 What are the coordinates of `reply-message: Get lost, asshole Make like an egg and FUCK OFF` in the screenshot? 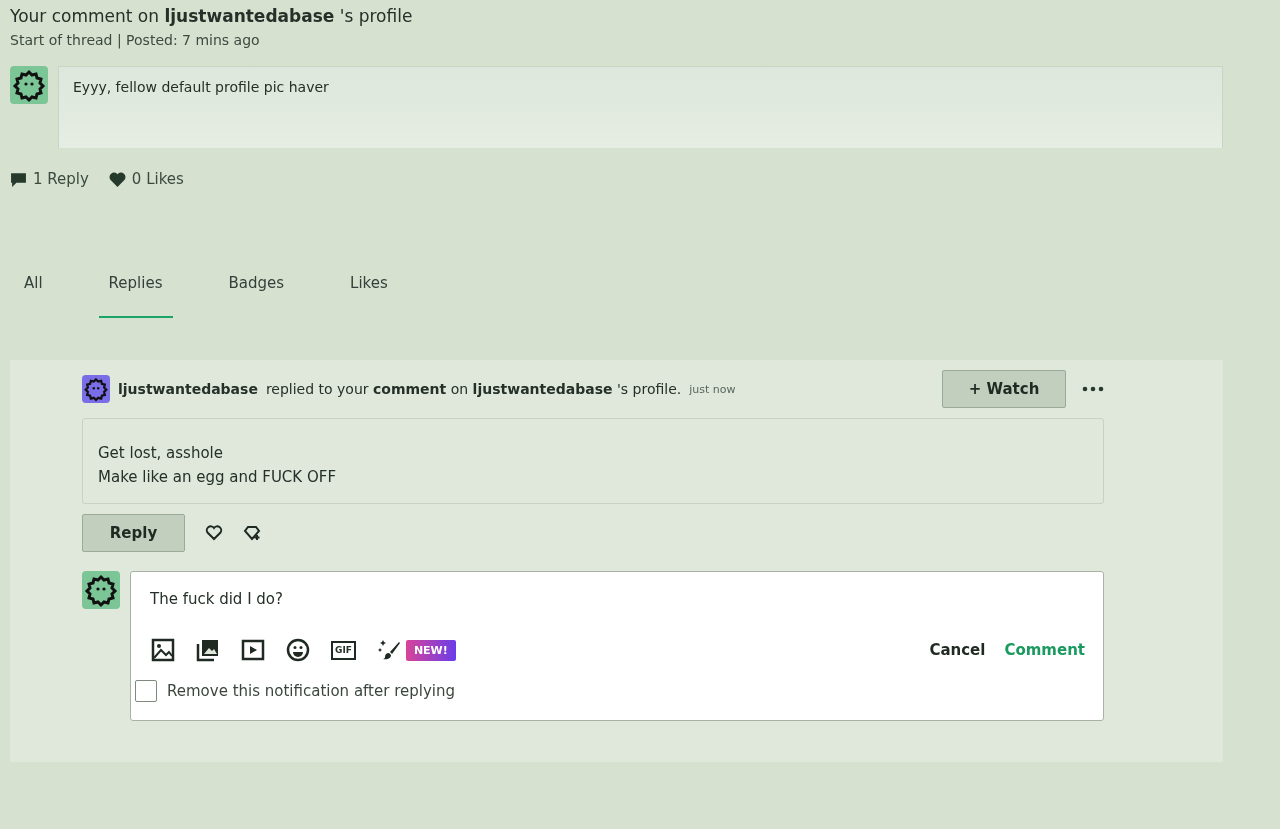 It's located at (593, 461).